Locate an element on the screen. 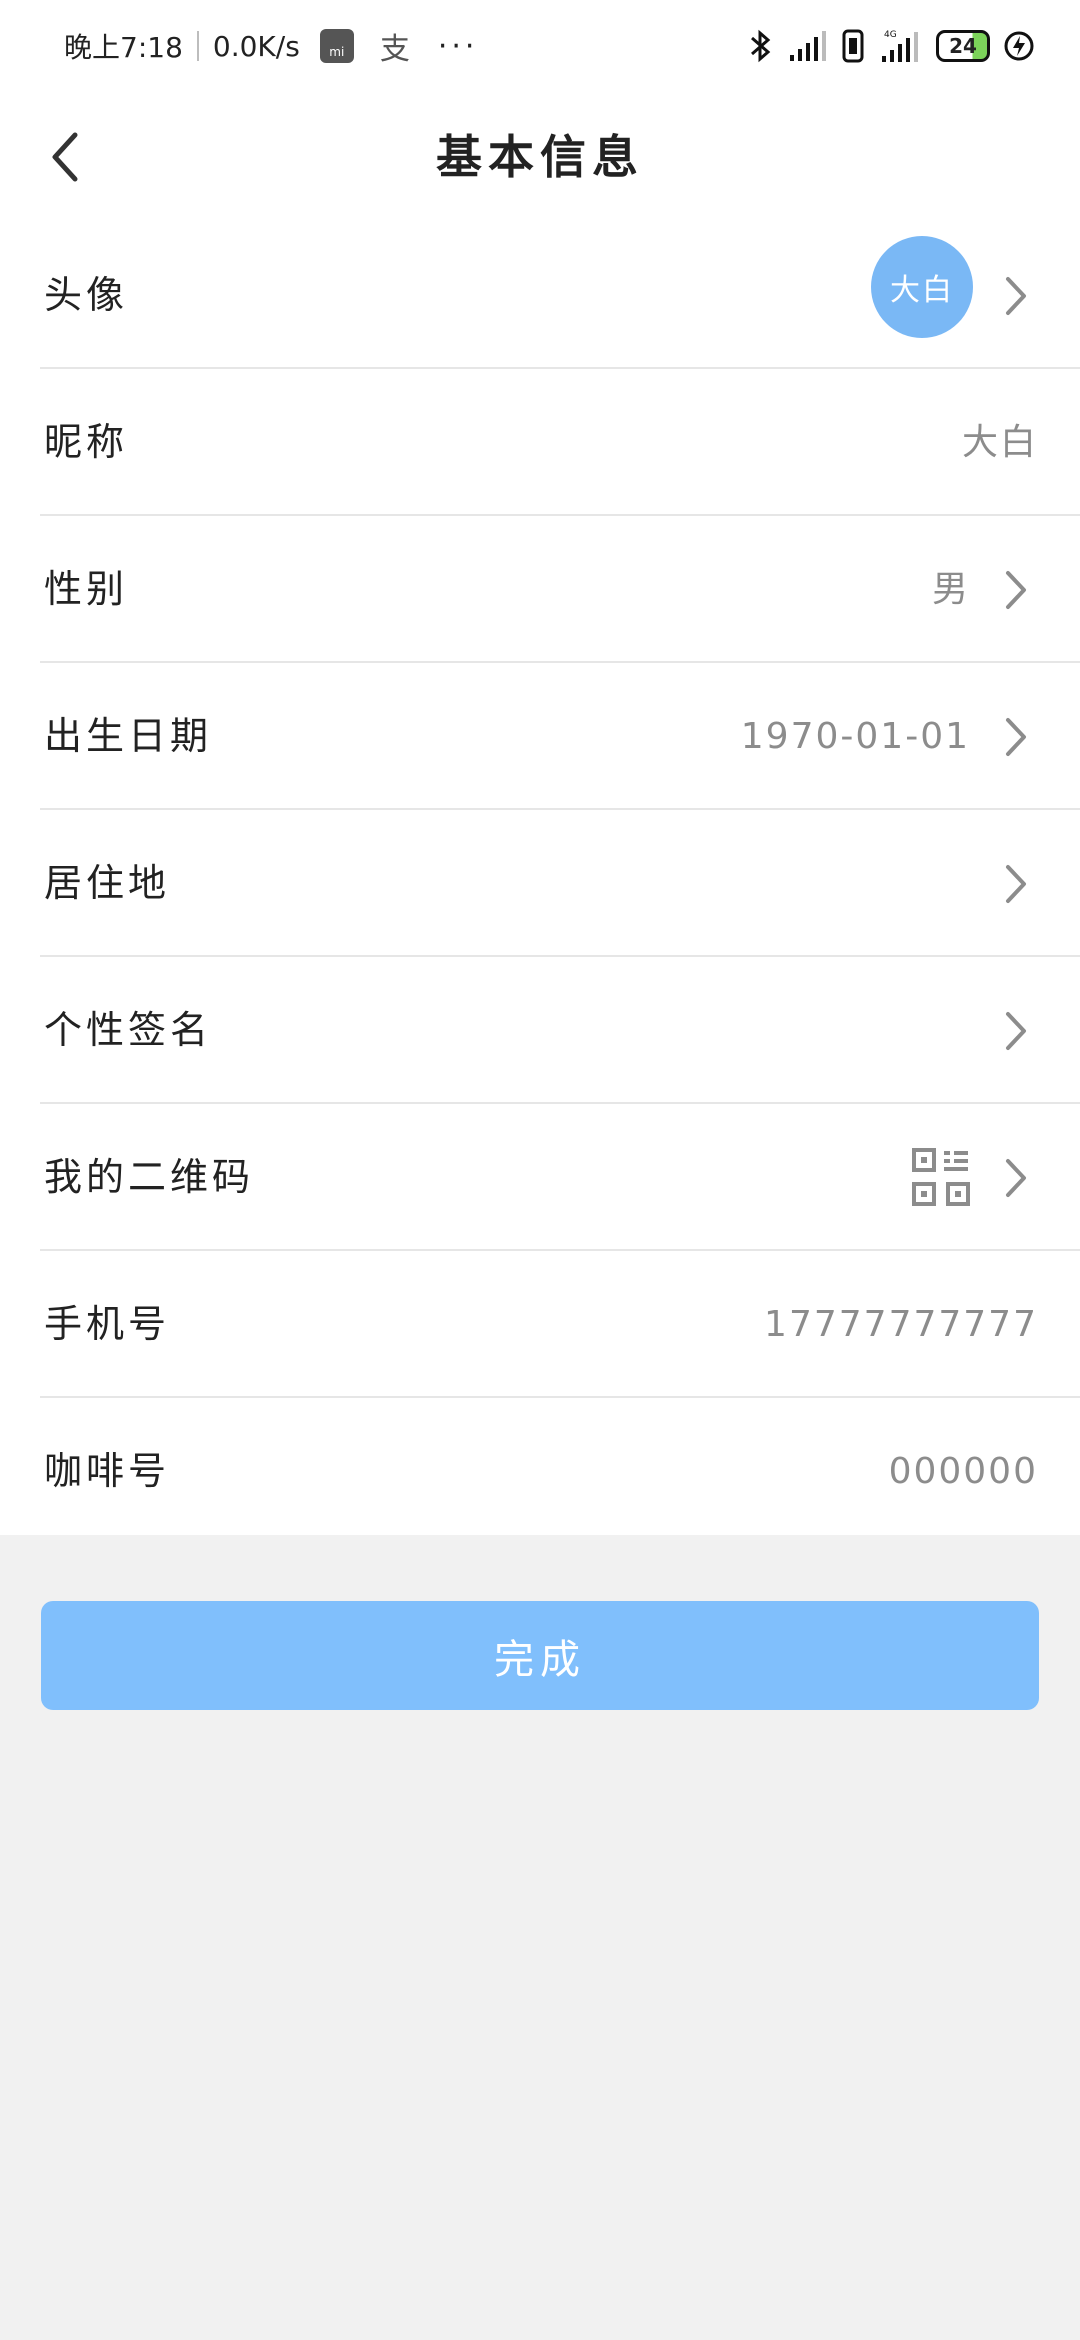 The height and width of the screenshot is (2340, 1080). status-bar-right: 4G 24 is located at coordinates (890, 46).